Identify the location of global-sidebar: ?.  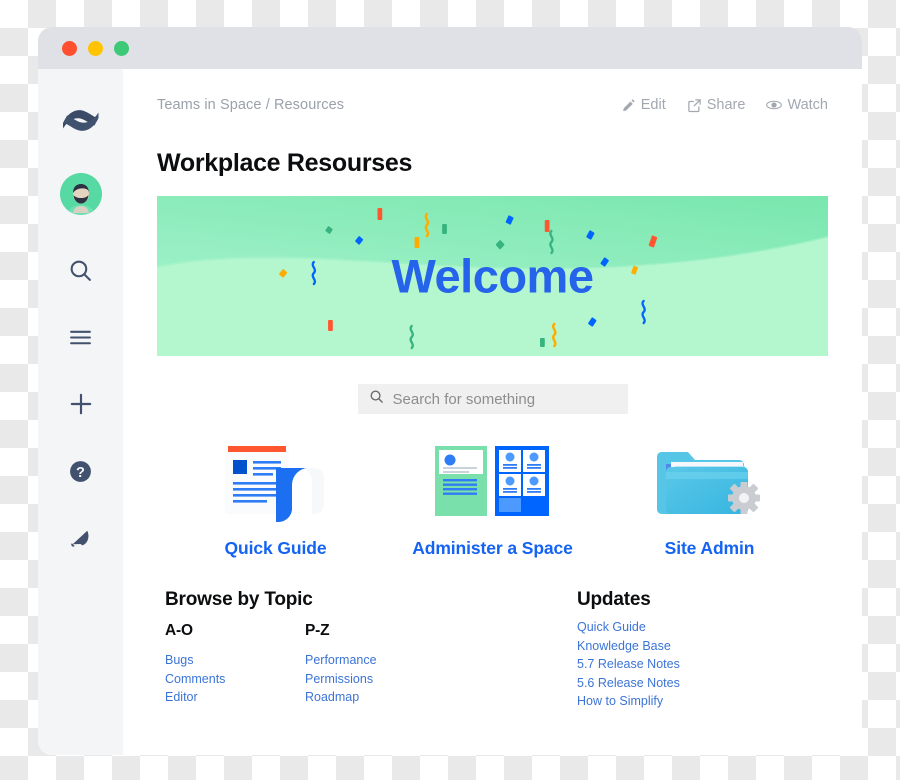
(80, 412).